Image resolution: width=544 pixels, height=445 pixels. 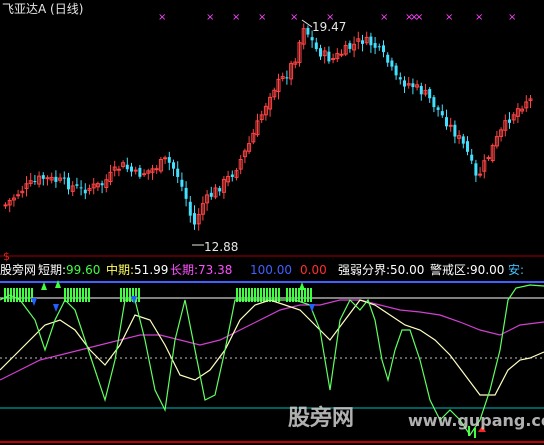 What do you see at coordinates (381, 270) in the screenshot?
I see `indicator-item: 强弱分界:50.00` at bounding box center [381, 270].